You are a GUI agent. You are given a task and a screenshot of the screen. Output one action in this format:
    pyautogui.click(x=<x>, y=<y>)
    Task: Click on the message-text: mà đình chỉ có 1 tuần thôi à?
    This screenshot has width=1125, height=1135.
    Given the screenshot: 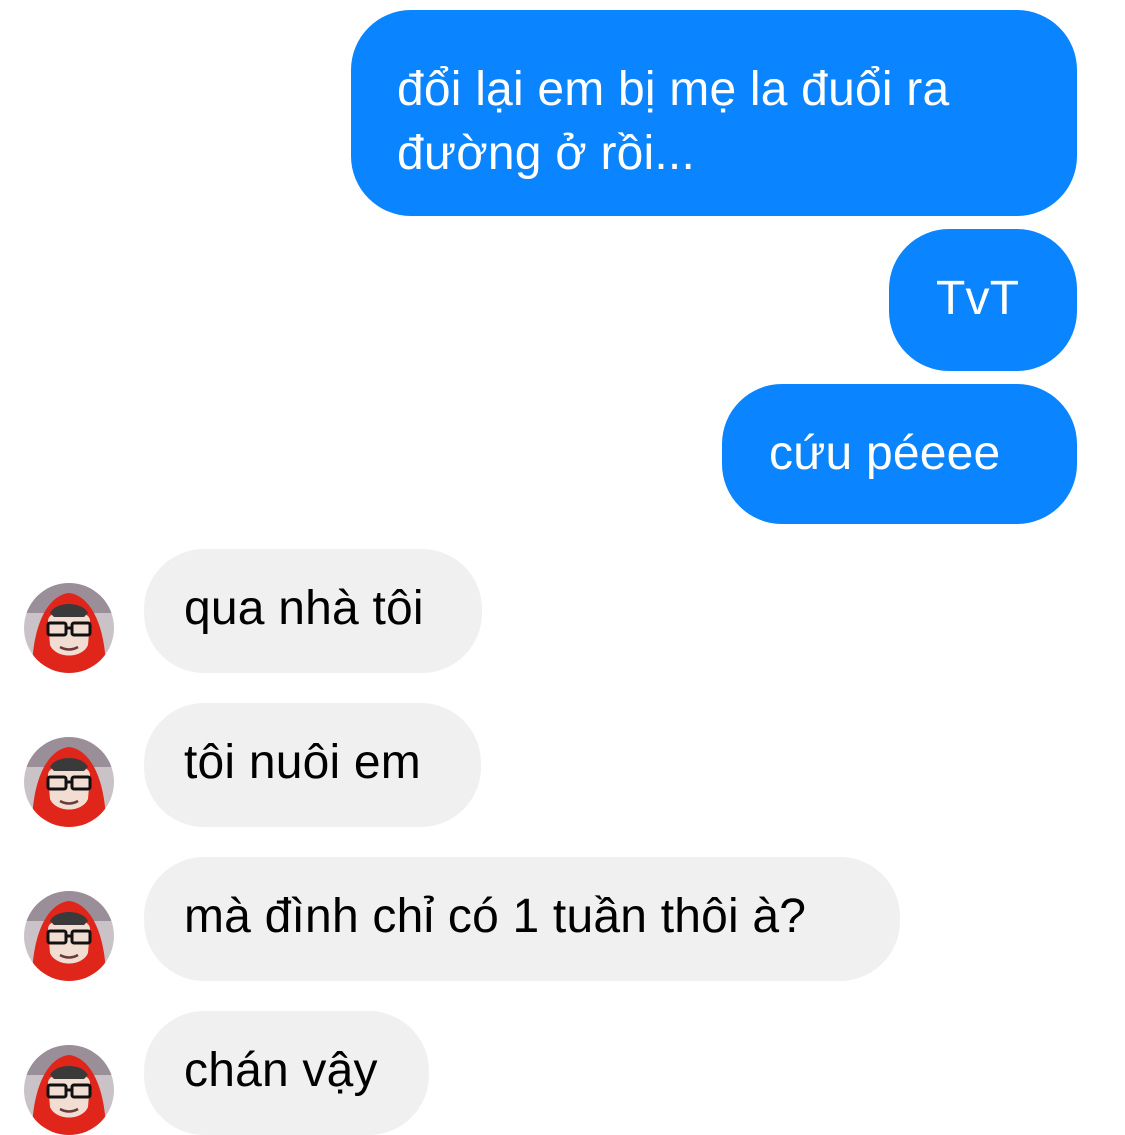 What is the action you would take?
    pyautogui.click(x=495, y=916)
    